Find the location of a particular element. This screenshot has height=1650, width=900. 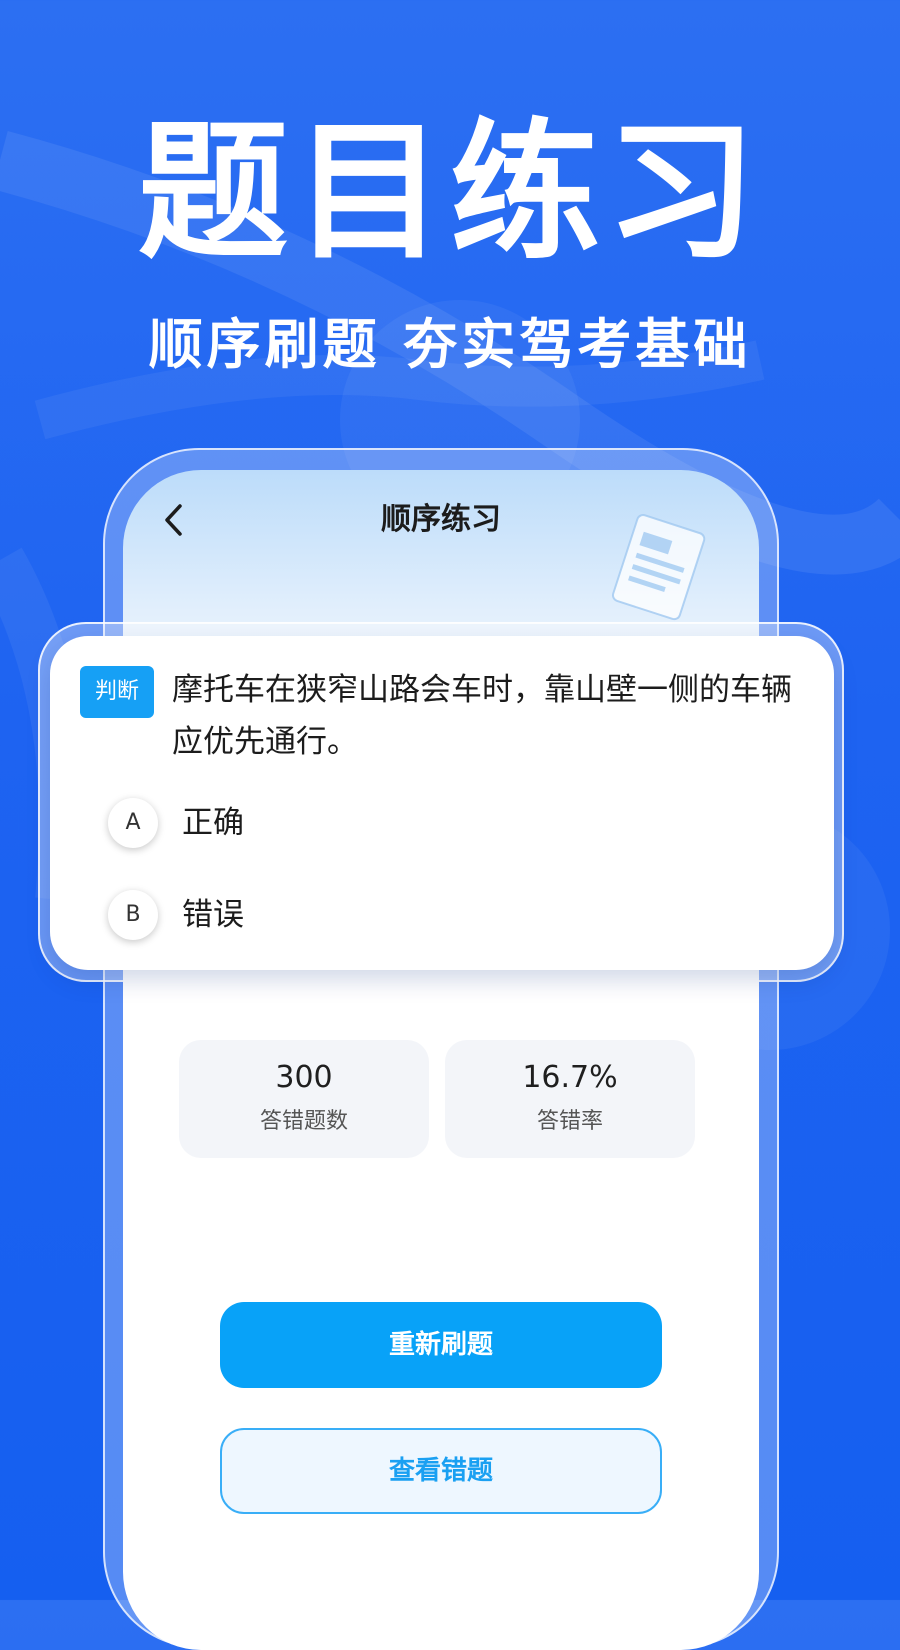

hero-subtitle: 顺序刷题 夯实驾考基础 is located at coordinates (450, 344).